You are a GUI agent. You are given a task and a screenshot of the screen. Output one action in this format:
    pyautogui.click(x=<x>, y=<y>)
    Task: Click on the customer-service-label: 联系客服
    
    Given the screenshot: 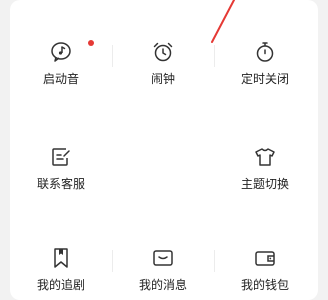 What is the action you would take?
    pyautogui.click(x=60, y=184)
    